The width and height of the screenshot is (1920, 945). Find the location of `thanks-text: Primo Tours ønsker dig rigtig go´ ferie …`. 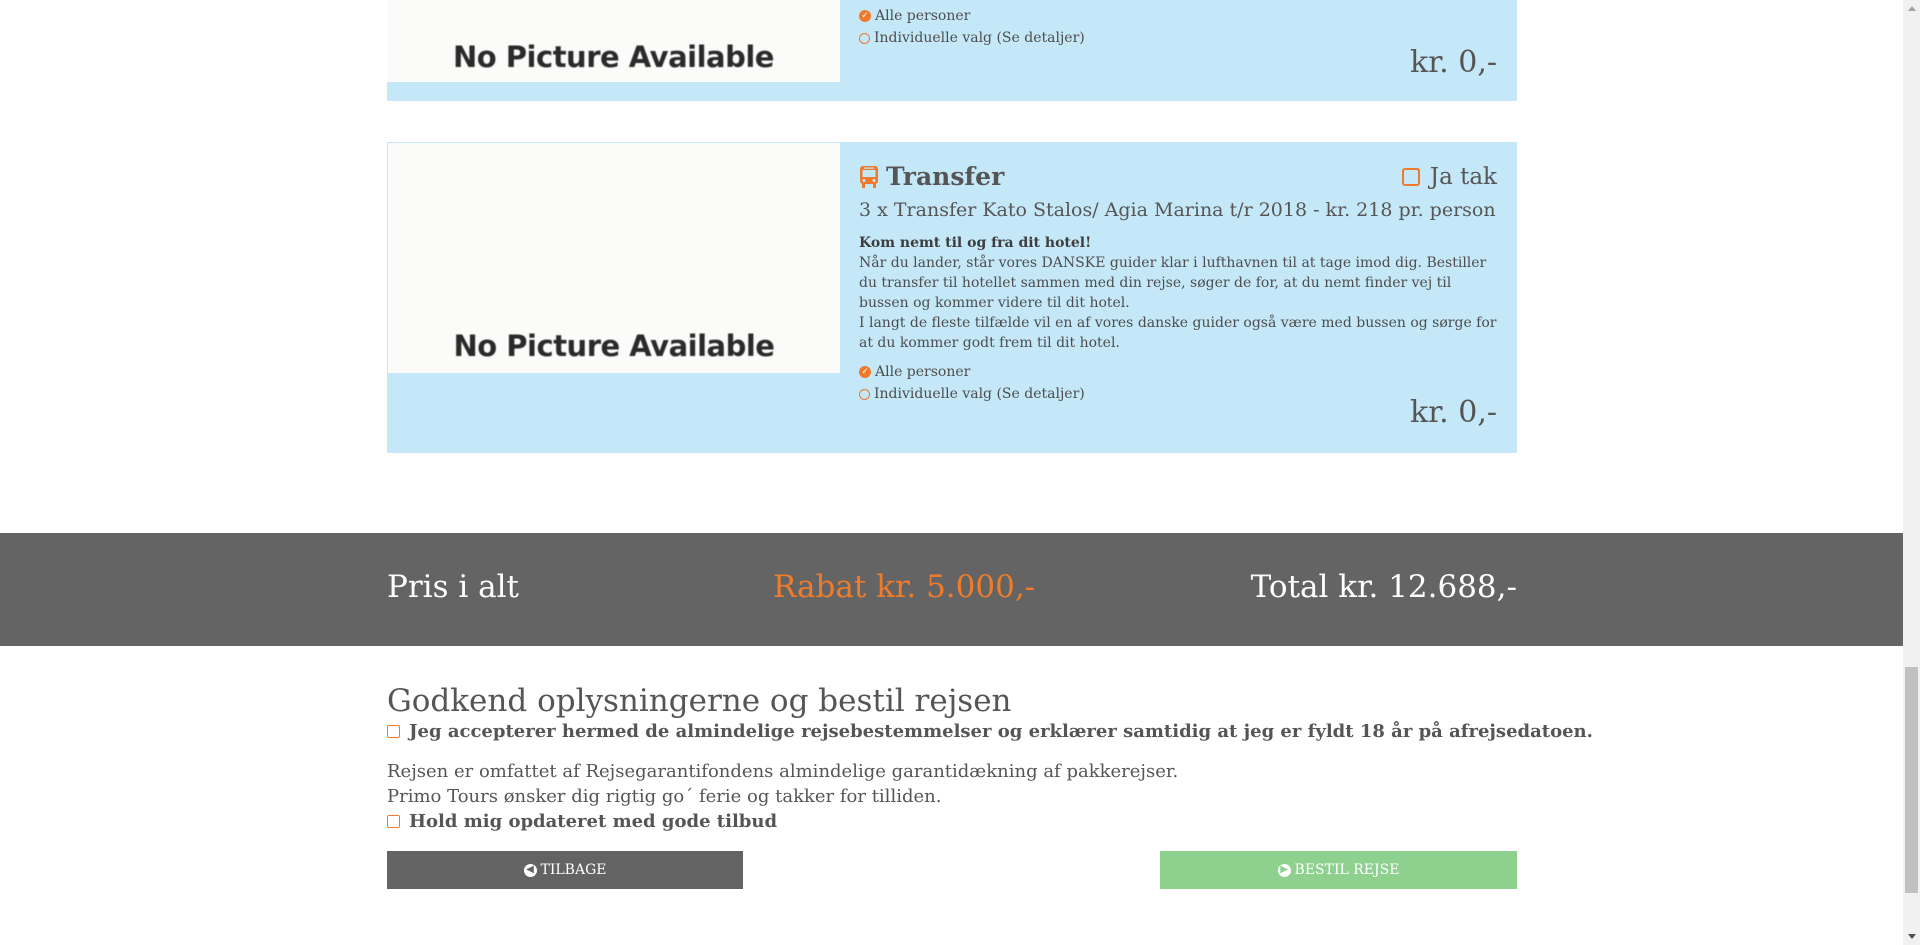

thanks-text: Primo Tours ønsker dig rigtig go´ ferie … is located at coordinates (664, 796).